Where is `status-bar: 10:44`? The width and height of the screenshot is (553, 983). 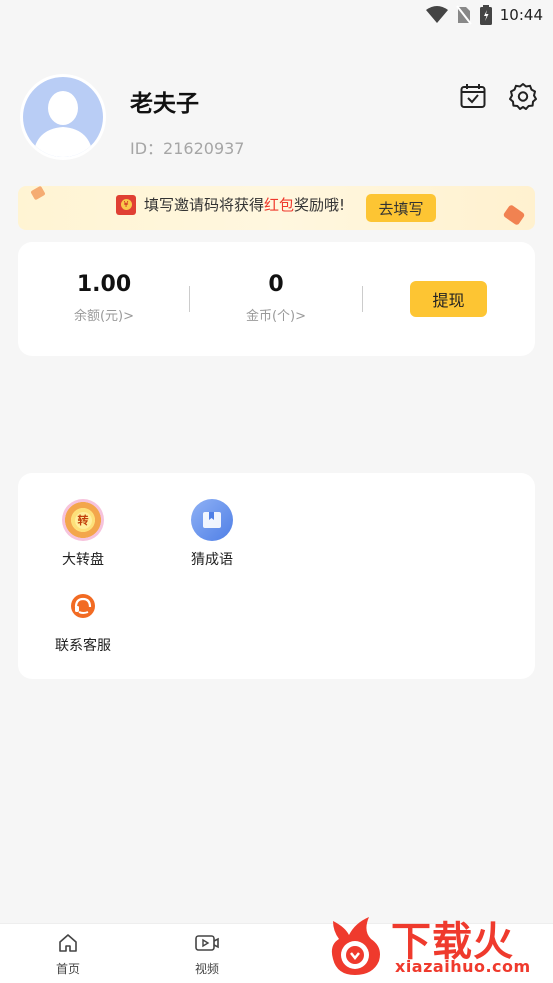
status-bar: 10:44 is located at coordinates (276, 16).